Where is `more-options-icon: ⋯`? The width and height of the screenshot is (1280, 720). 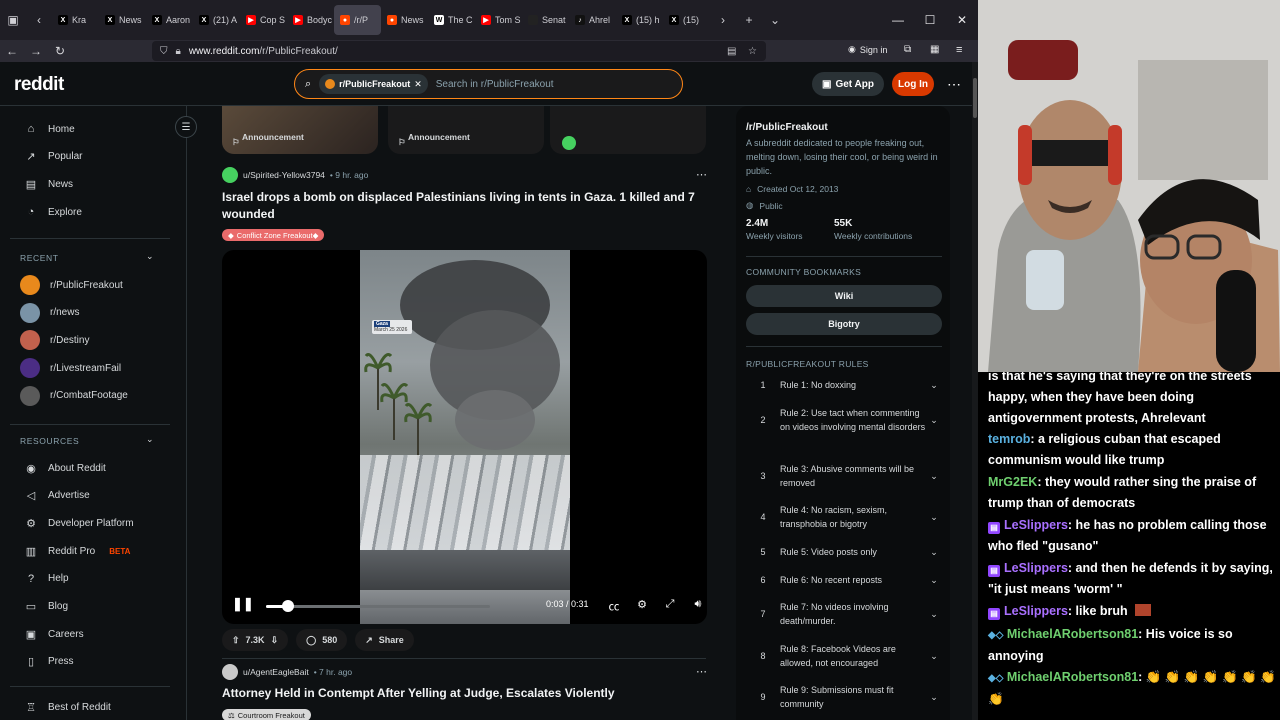 more-options-icon: ⋯ is located at coordinates (954, 84).